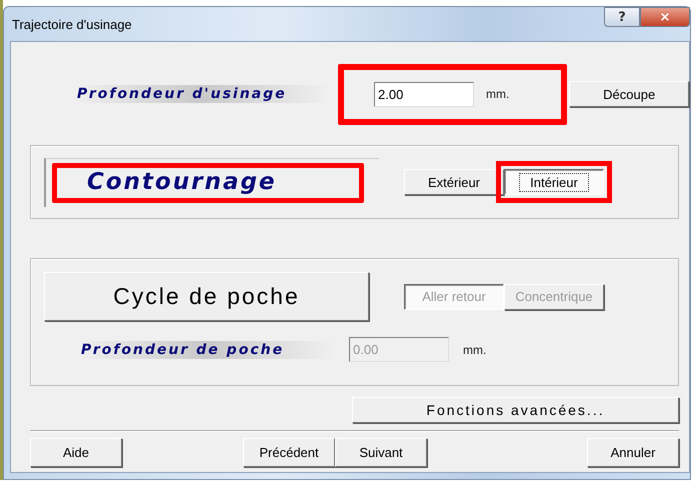 The width and height of the screenshot is (692, 486). I want to click on contour-label: Contournage, so click(208, 182).